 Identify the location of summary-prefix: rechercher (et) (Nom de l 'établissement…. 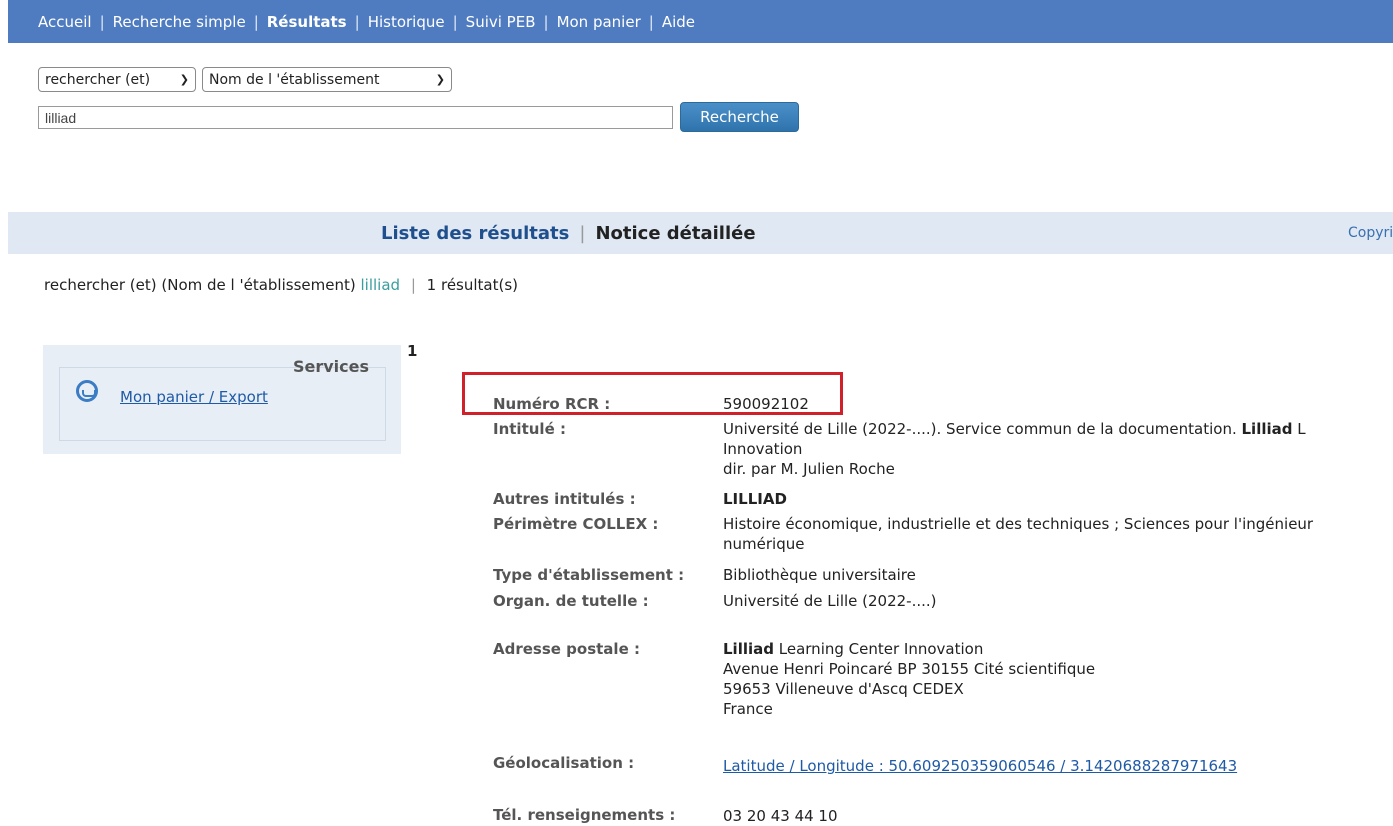
(200, 285).